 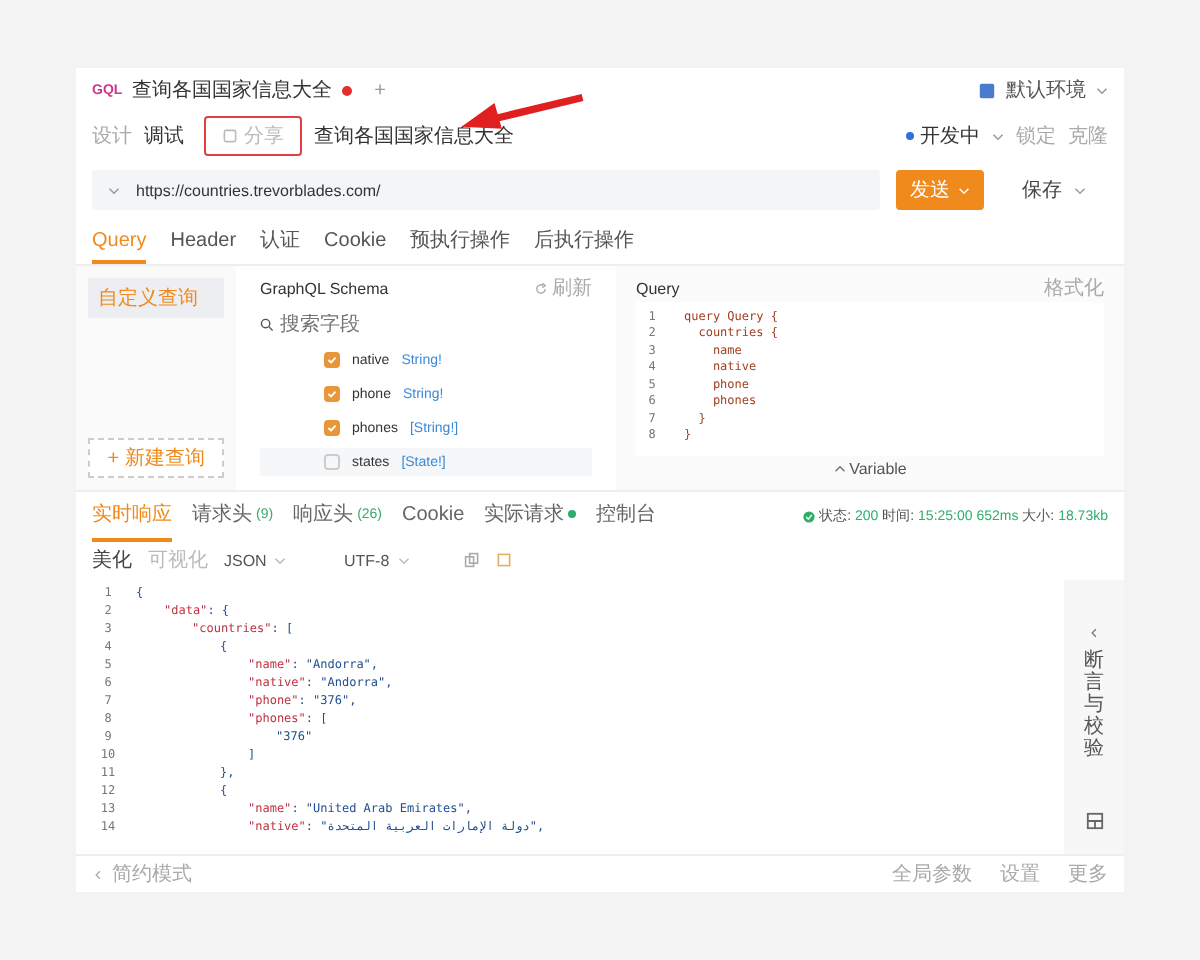 I want to click on refresh-icon, so click(x=541, y=288).